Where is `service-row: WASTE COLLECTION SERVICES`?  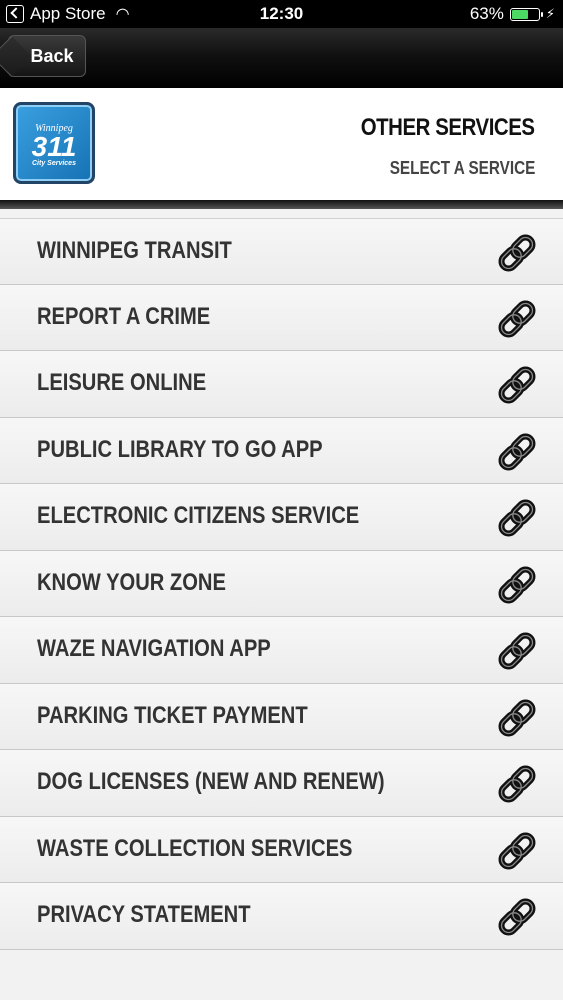 service-row: WASTE COLLECTION SERVICES is located at coordinates (281, 849).